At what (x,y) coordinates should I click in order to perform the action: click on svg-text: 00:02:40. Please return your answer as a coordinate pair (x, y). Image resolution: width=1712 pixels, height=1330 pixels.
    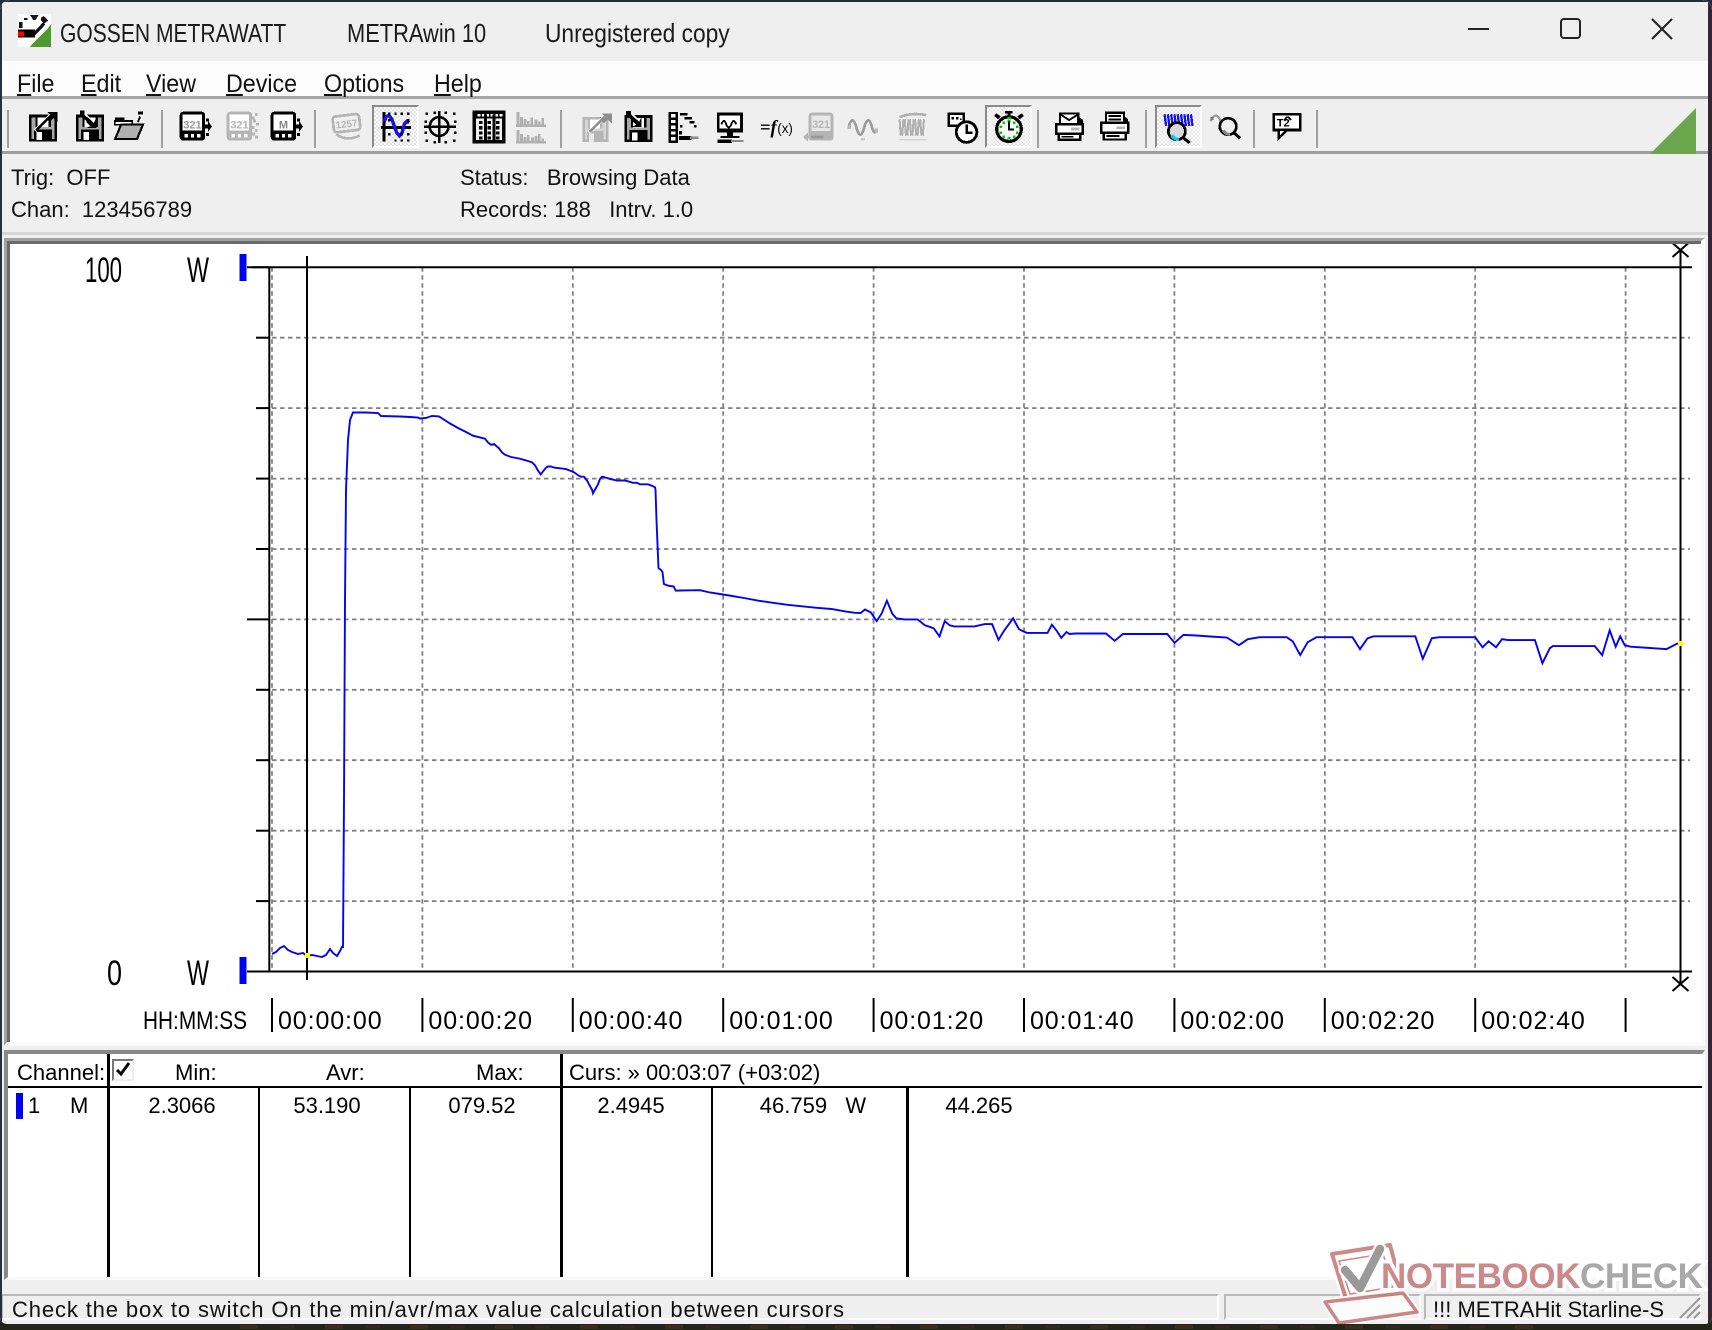
    Looking at the image, I should click on (1533, 1021).